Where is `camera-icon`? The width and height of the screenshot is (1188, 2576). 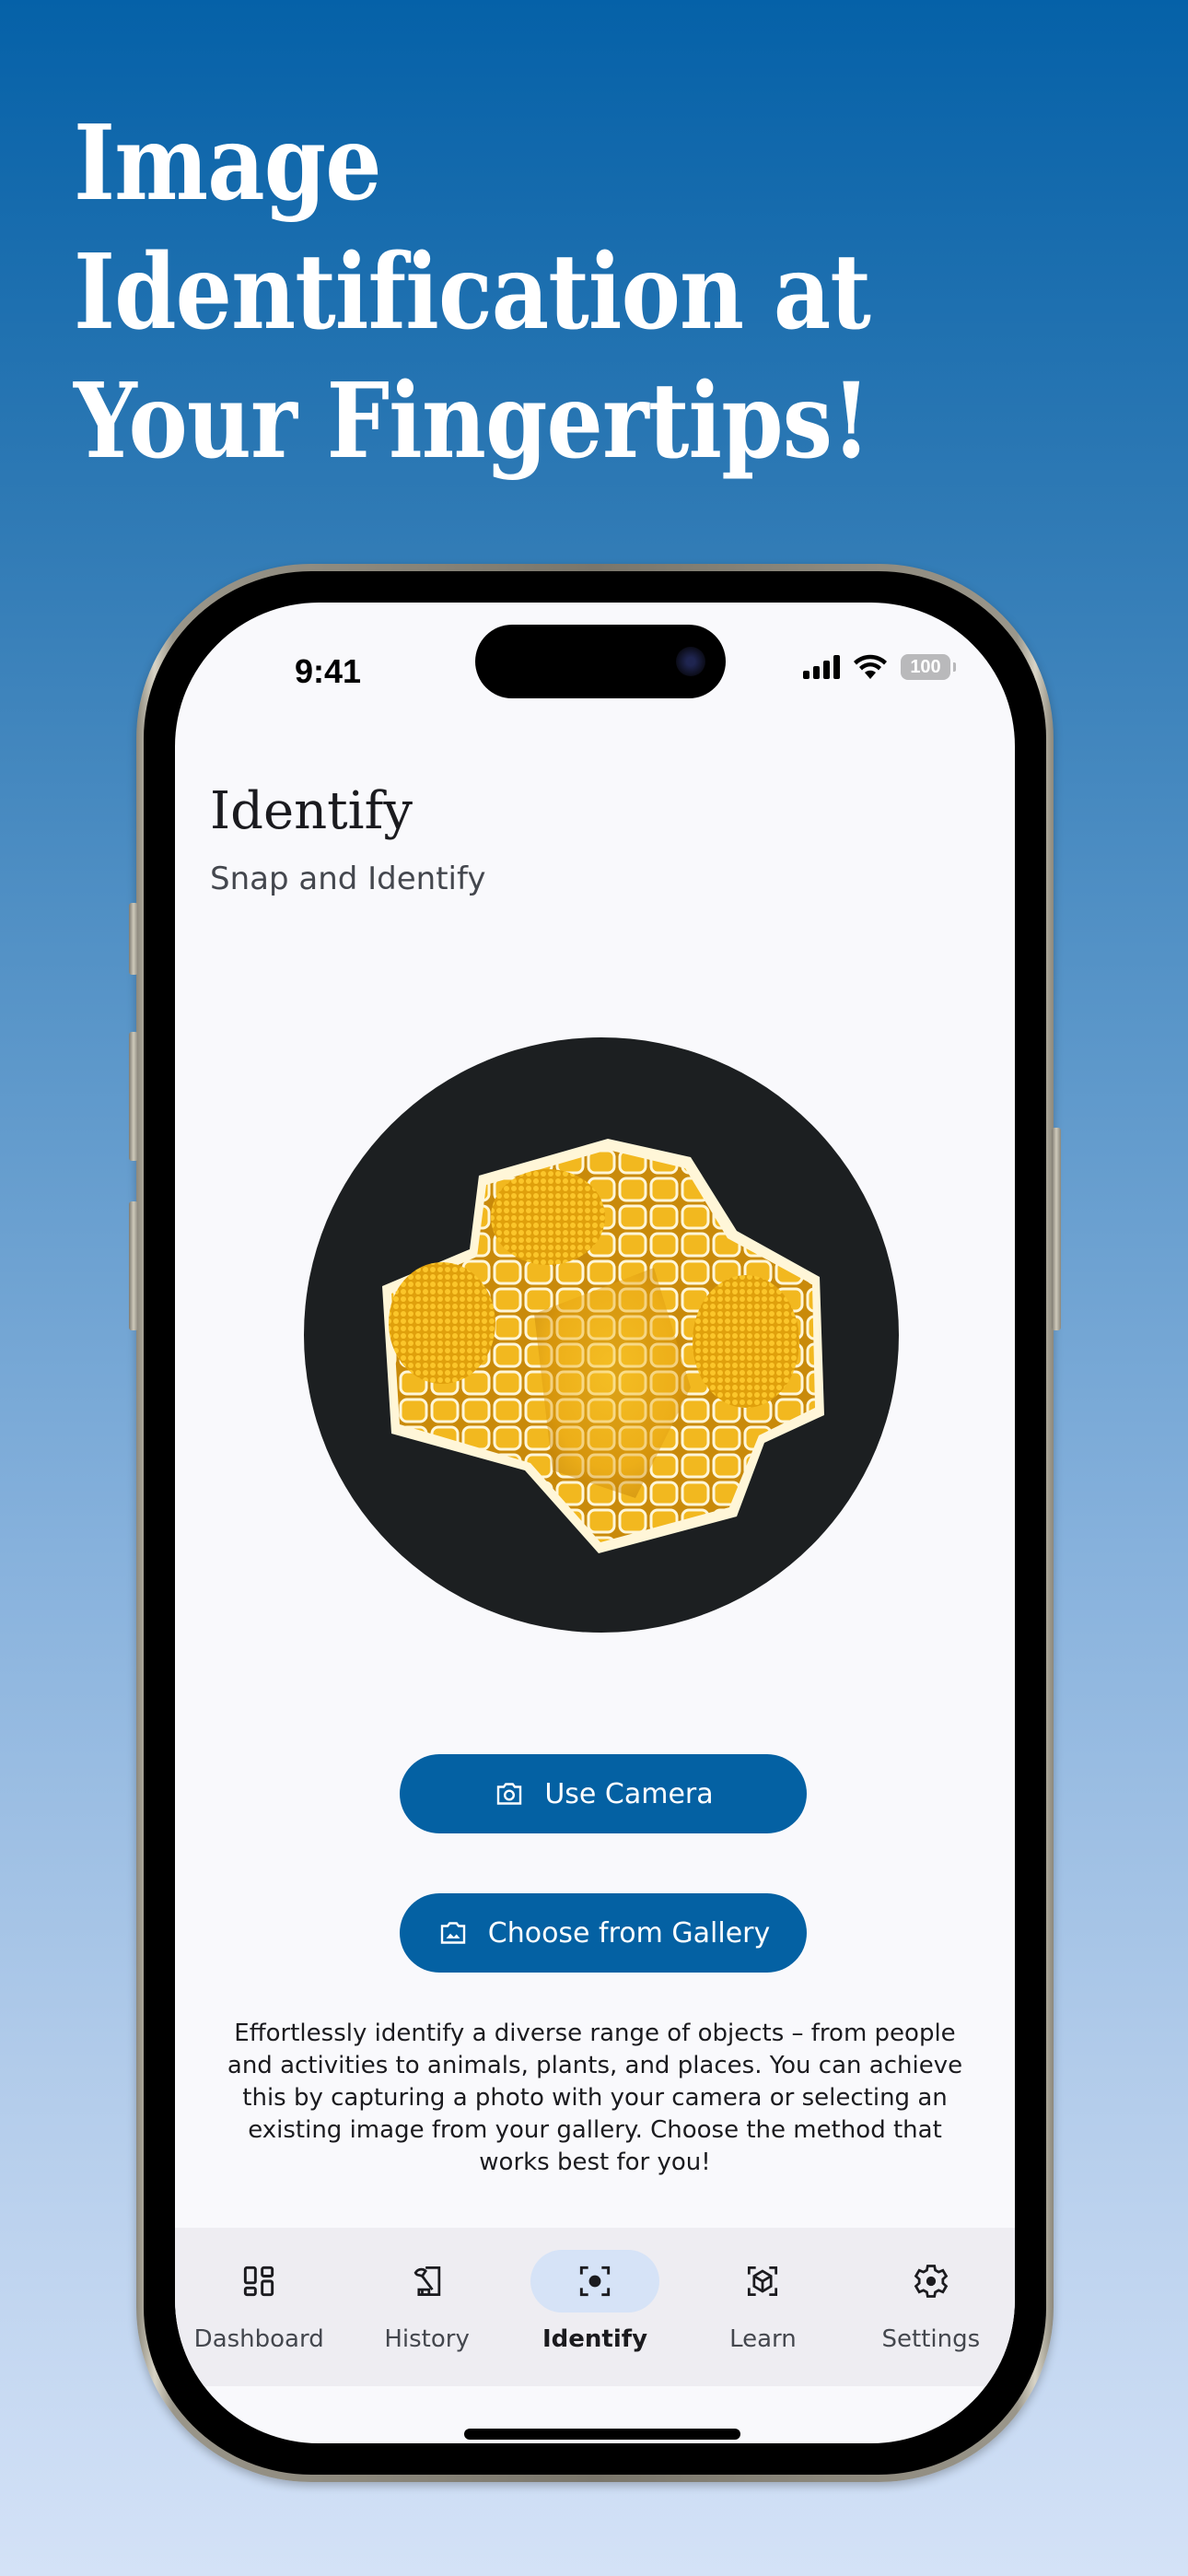 camera-icon is located at coordinates (510, 1794).